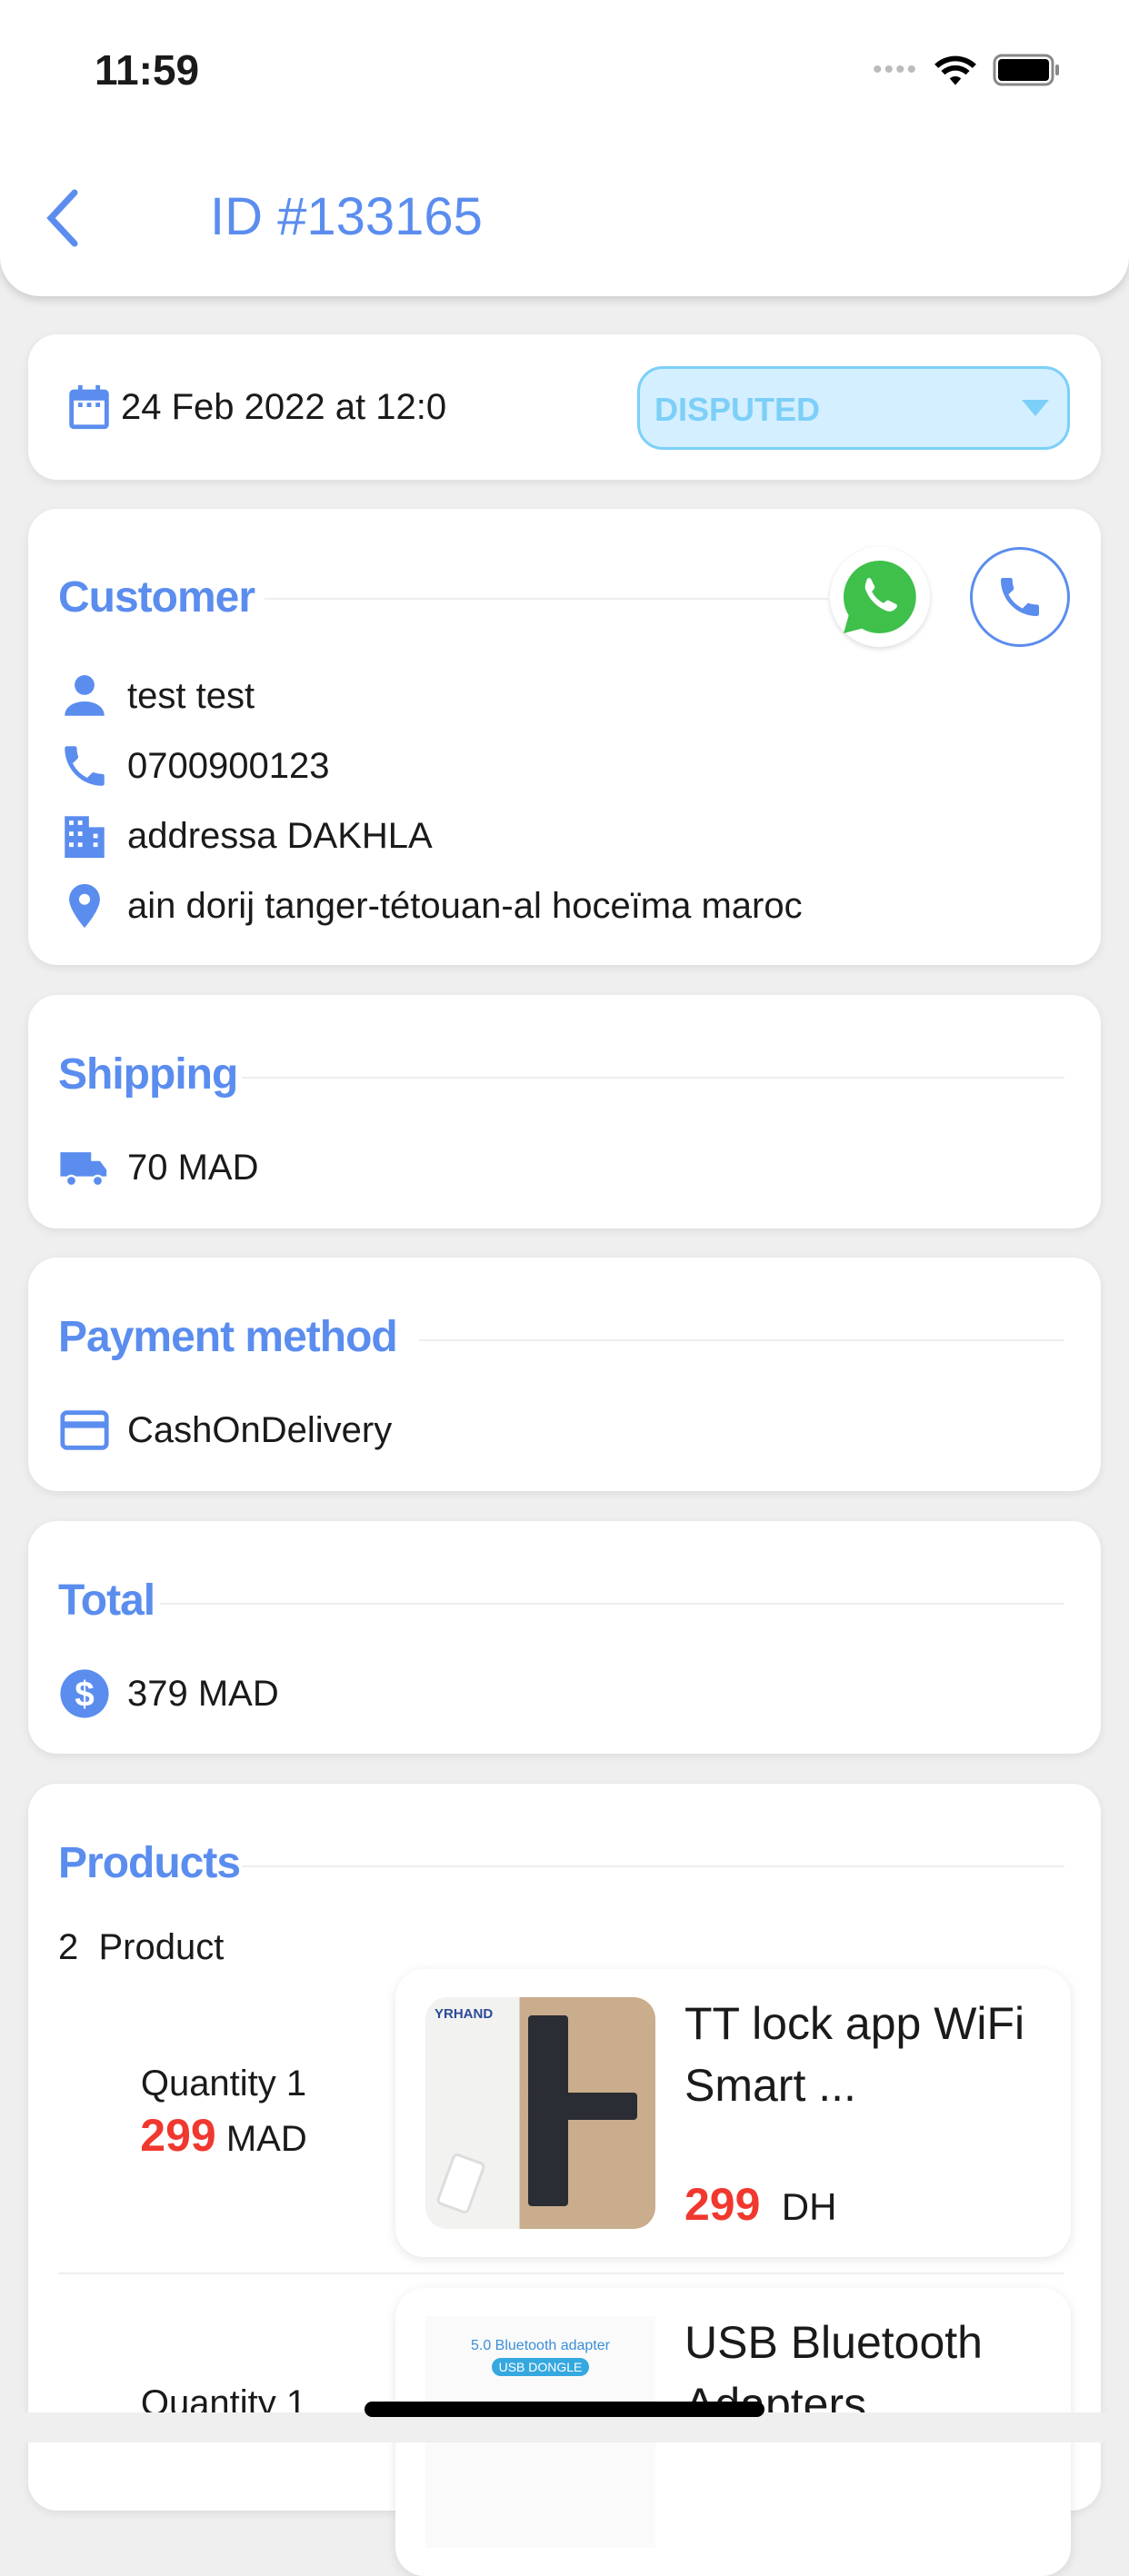 The height and width of the screenshot is (2576, 1129). Describe the element at coordinates (85, 838) in the screenshot. I see `building-icon` at that location.